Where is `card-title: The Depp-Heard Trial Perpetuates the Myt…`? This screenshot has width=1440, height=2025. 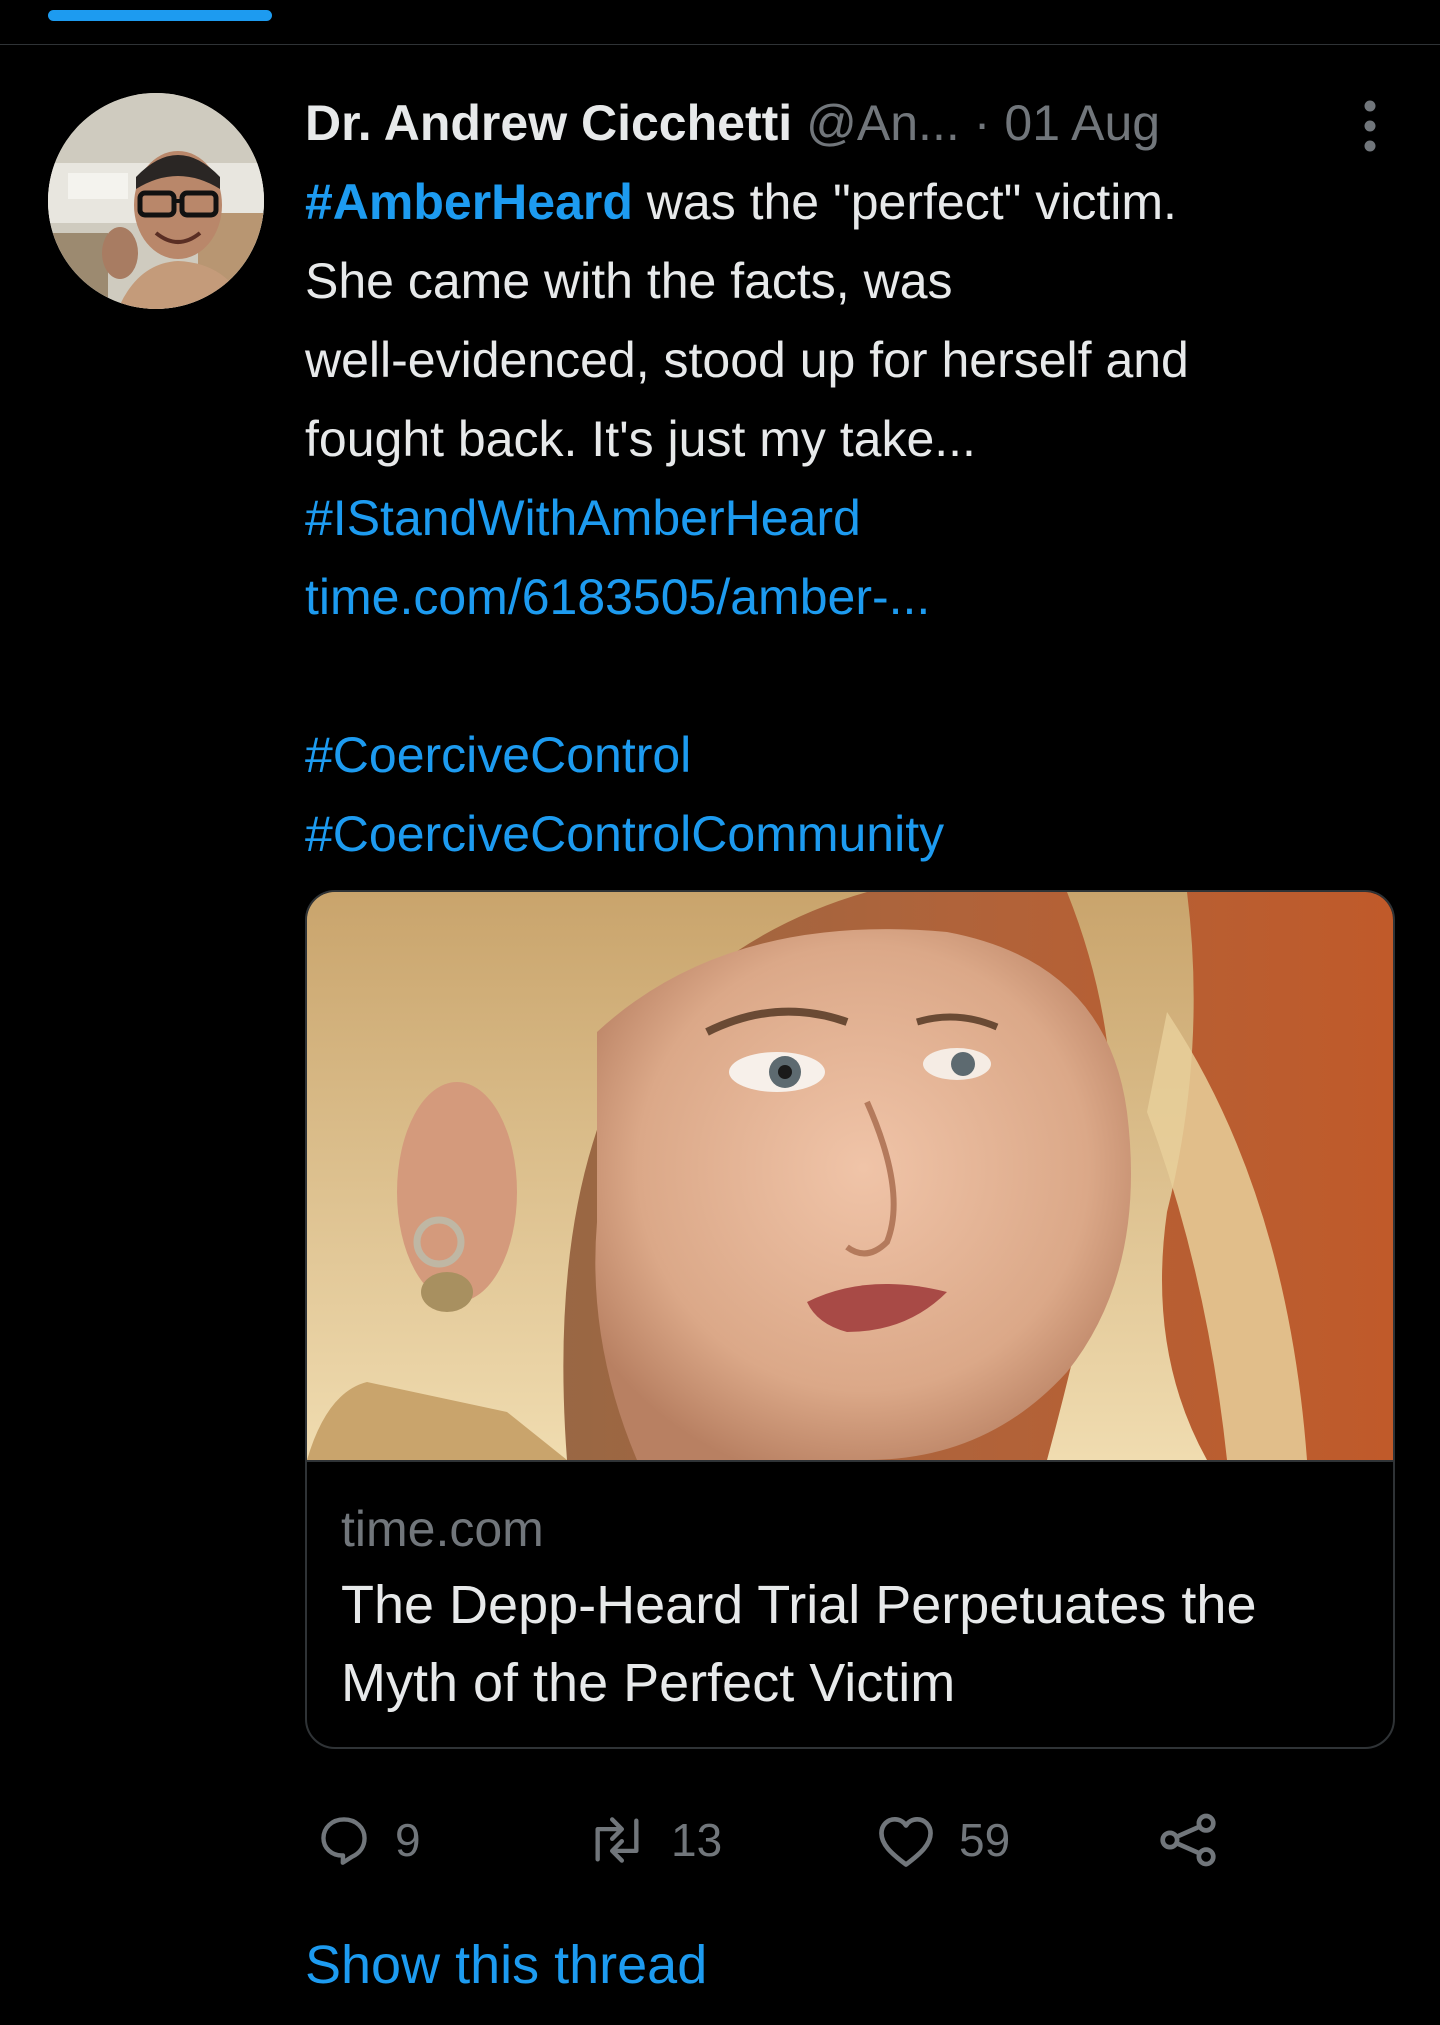 card-title: The Depp-Heard Trial Perpetuates the Myt… is located at coordinates (847, 1644).